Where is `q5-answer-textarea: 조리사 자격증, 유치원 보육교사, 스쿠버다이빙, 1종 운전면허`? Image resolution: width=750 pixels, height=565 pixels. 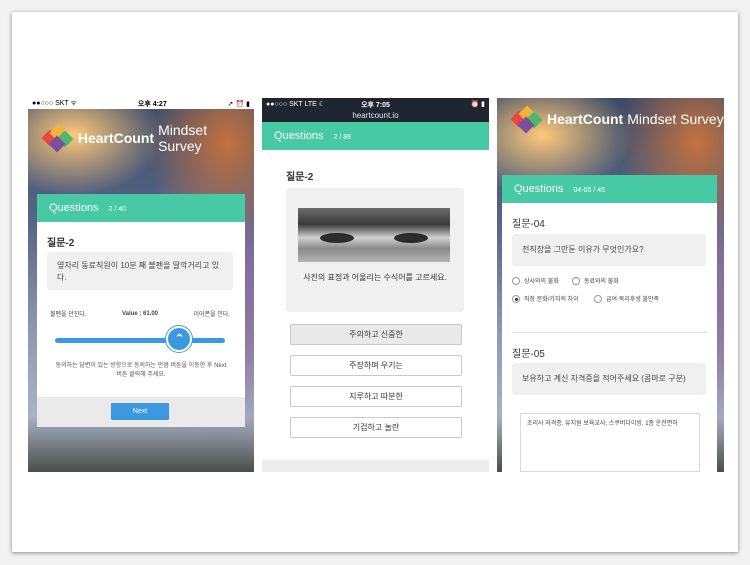
q5-answer-textarea: 조리사 자격증, 유치원 보육교사, 스쿠버다이빙, 1종 운전면허 is located at coordinates (610, 442).